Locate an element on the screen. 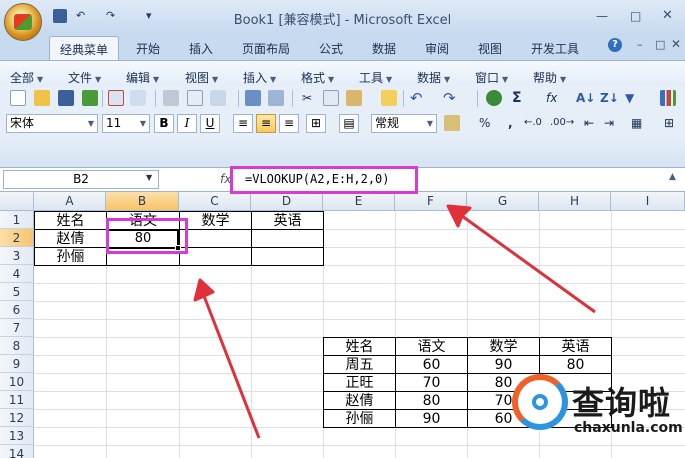  paste-icon is located at coordinates (354, 98).